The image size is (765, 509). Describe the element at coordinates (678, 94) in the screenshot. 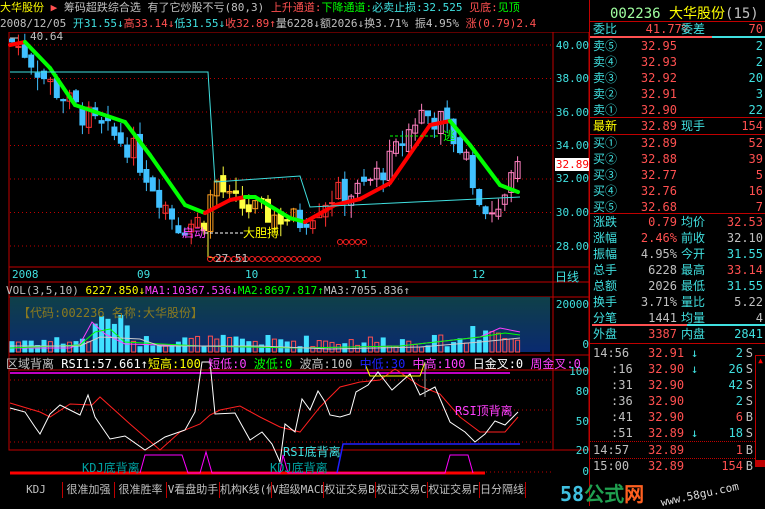

I see `sell-level-row: 卖② 32.91 3` at that location.